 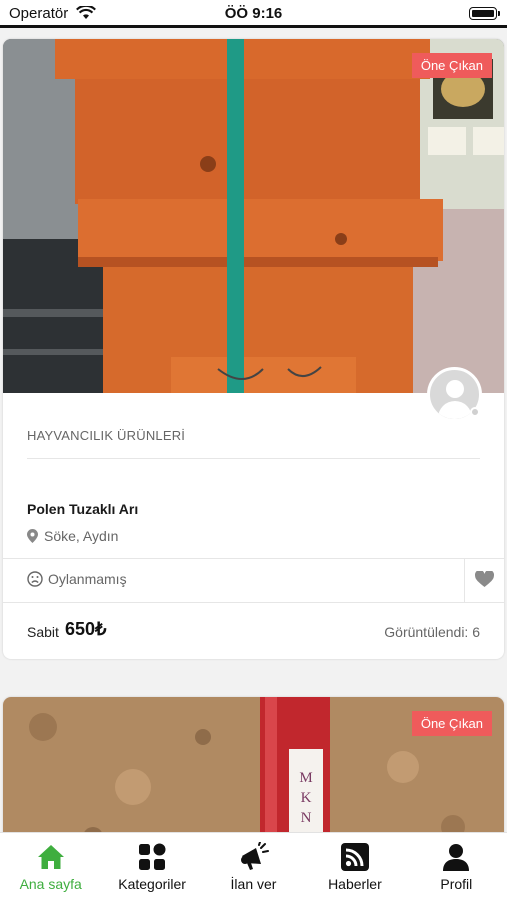 I want to click on svg-text: M, so click(x=305, y=778).